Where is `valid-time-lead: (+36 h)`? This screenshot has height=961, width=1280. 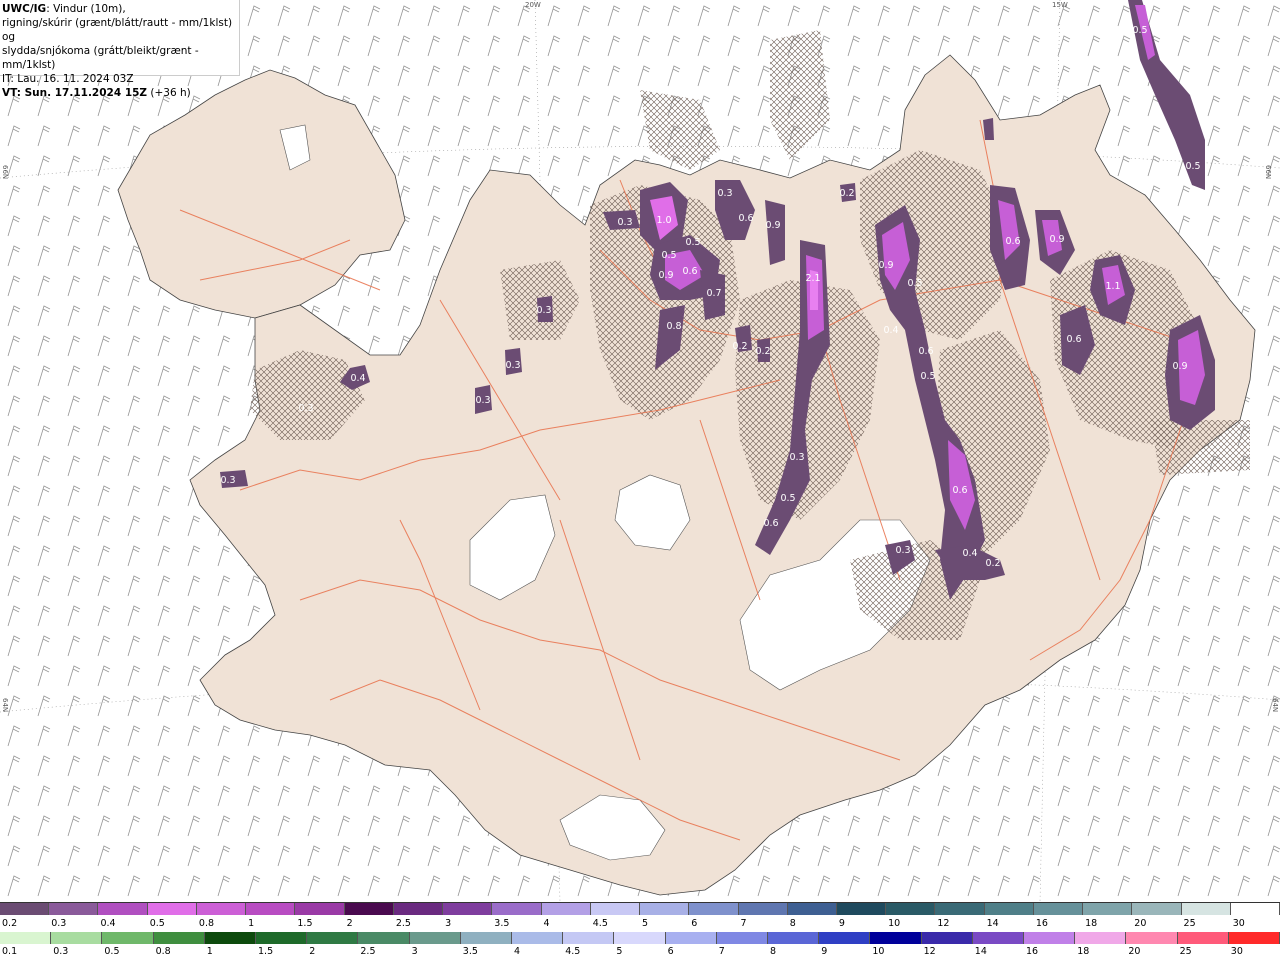 valid-time-lead: (+36 h) is located at coordinates (169, 93).